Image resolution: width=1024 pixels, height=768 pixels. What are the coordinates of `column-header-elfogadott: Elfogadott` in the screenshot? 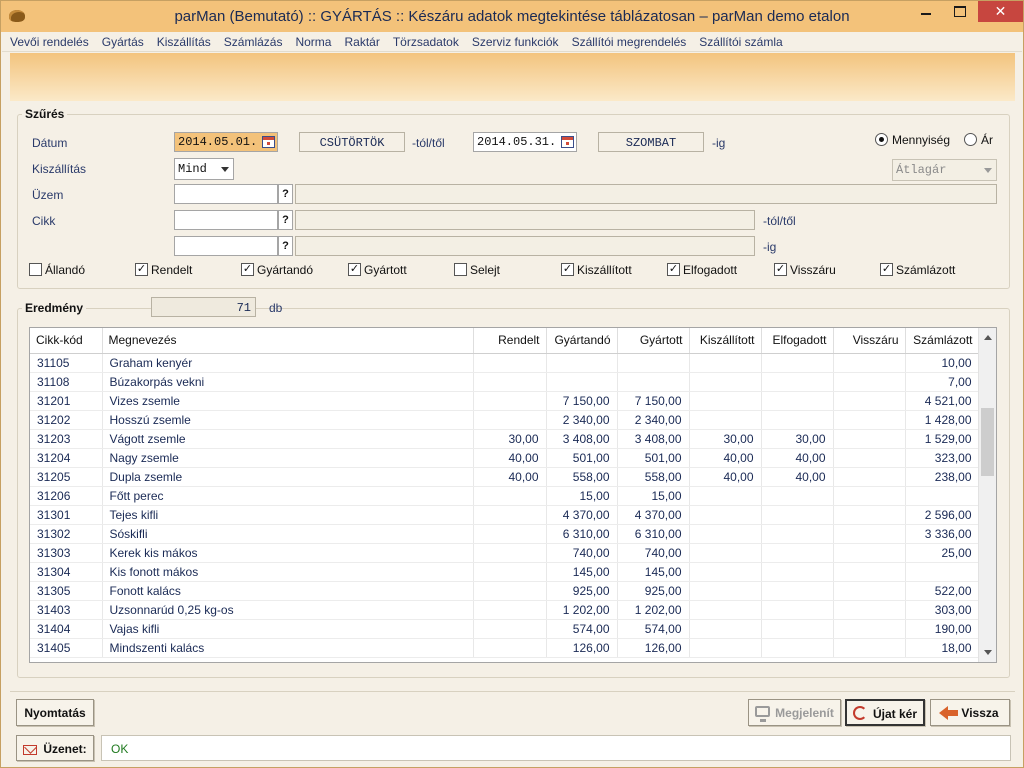 It's located at (797, 341).